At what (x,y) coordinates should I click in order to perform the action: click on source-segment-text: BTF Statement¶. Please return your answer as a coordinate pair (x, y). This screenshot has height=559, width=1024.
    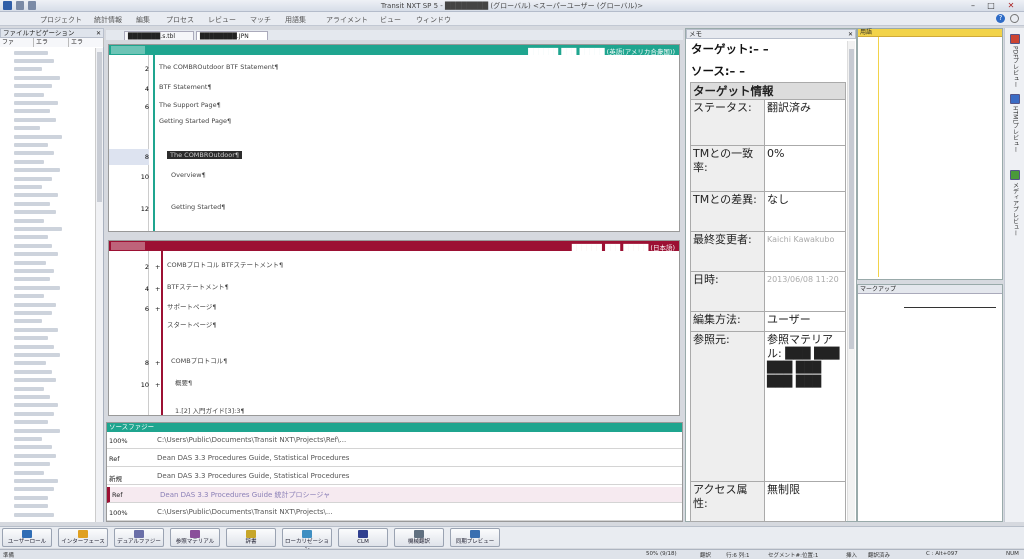
    Looking at the image, I should click on (185, 87).